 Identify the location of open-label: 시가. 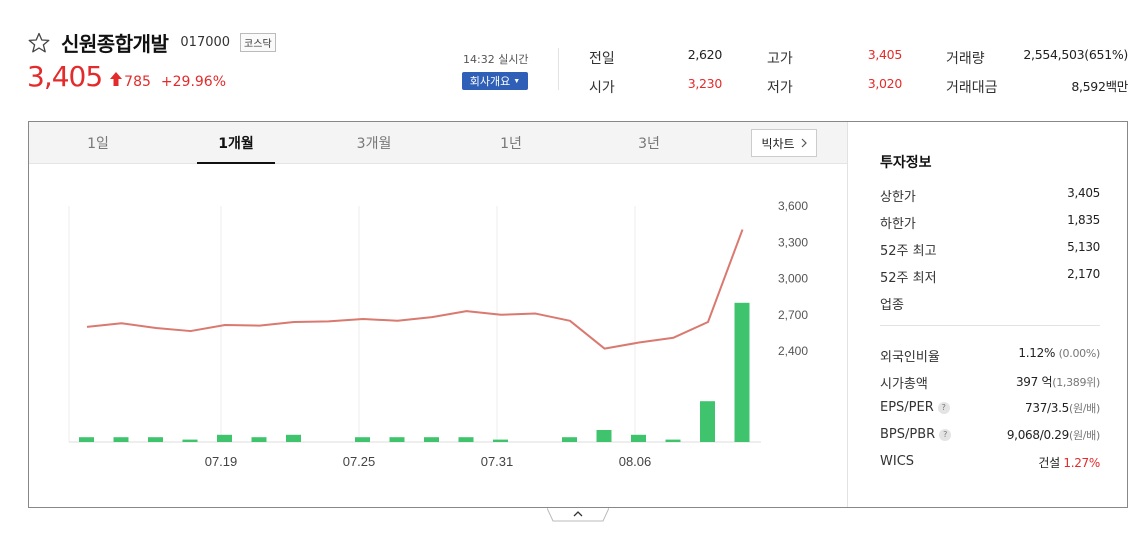
(602, 88).